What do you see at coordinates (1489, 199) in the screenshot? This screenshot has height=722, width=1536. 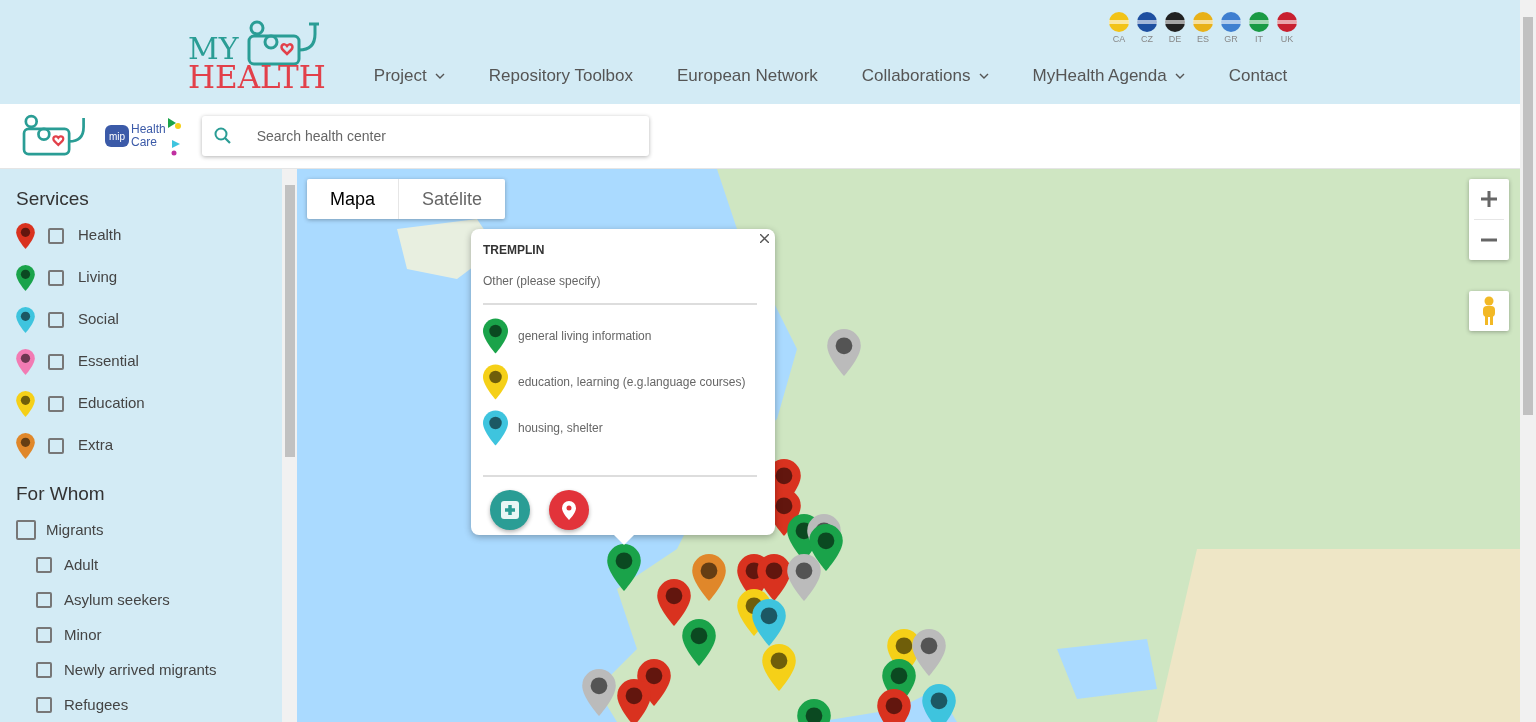 I see `plus-icon` at bounding box center [1489, 199].